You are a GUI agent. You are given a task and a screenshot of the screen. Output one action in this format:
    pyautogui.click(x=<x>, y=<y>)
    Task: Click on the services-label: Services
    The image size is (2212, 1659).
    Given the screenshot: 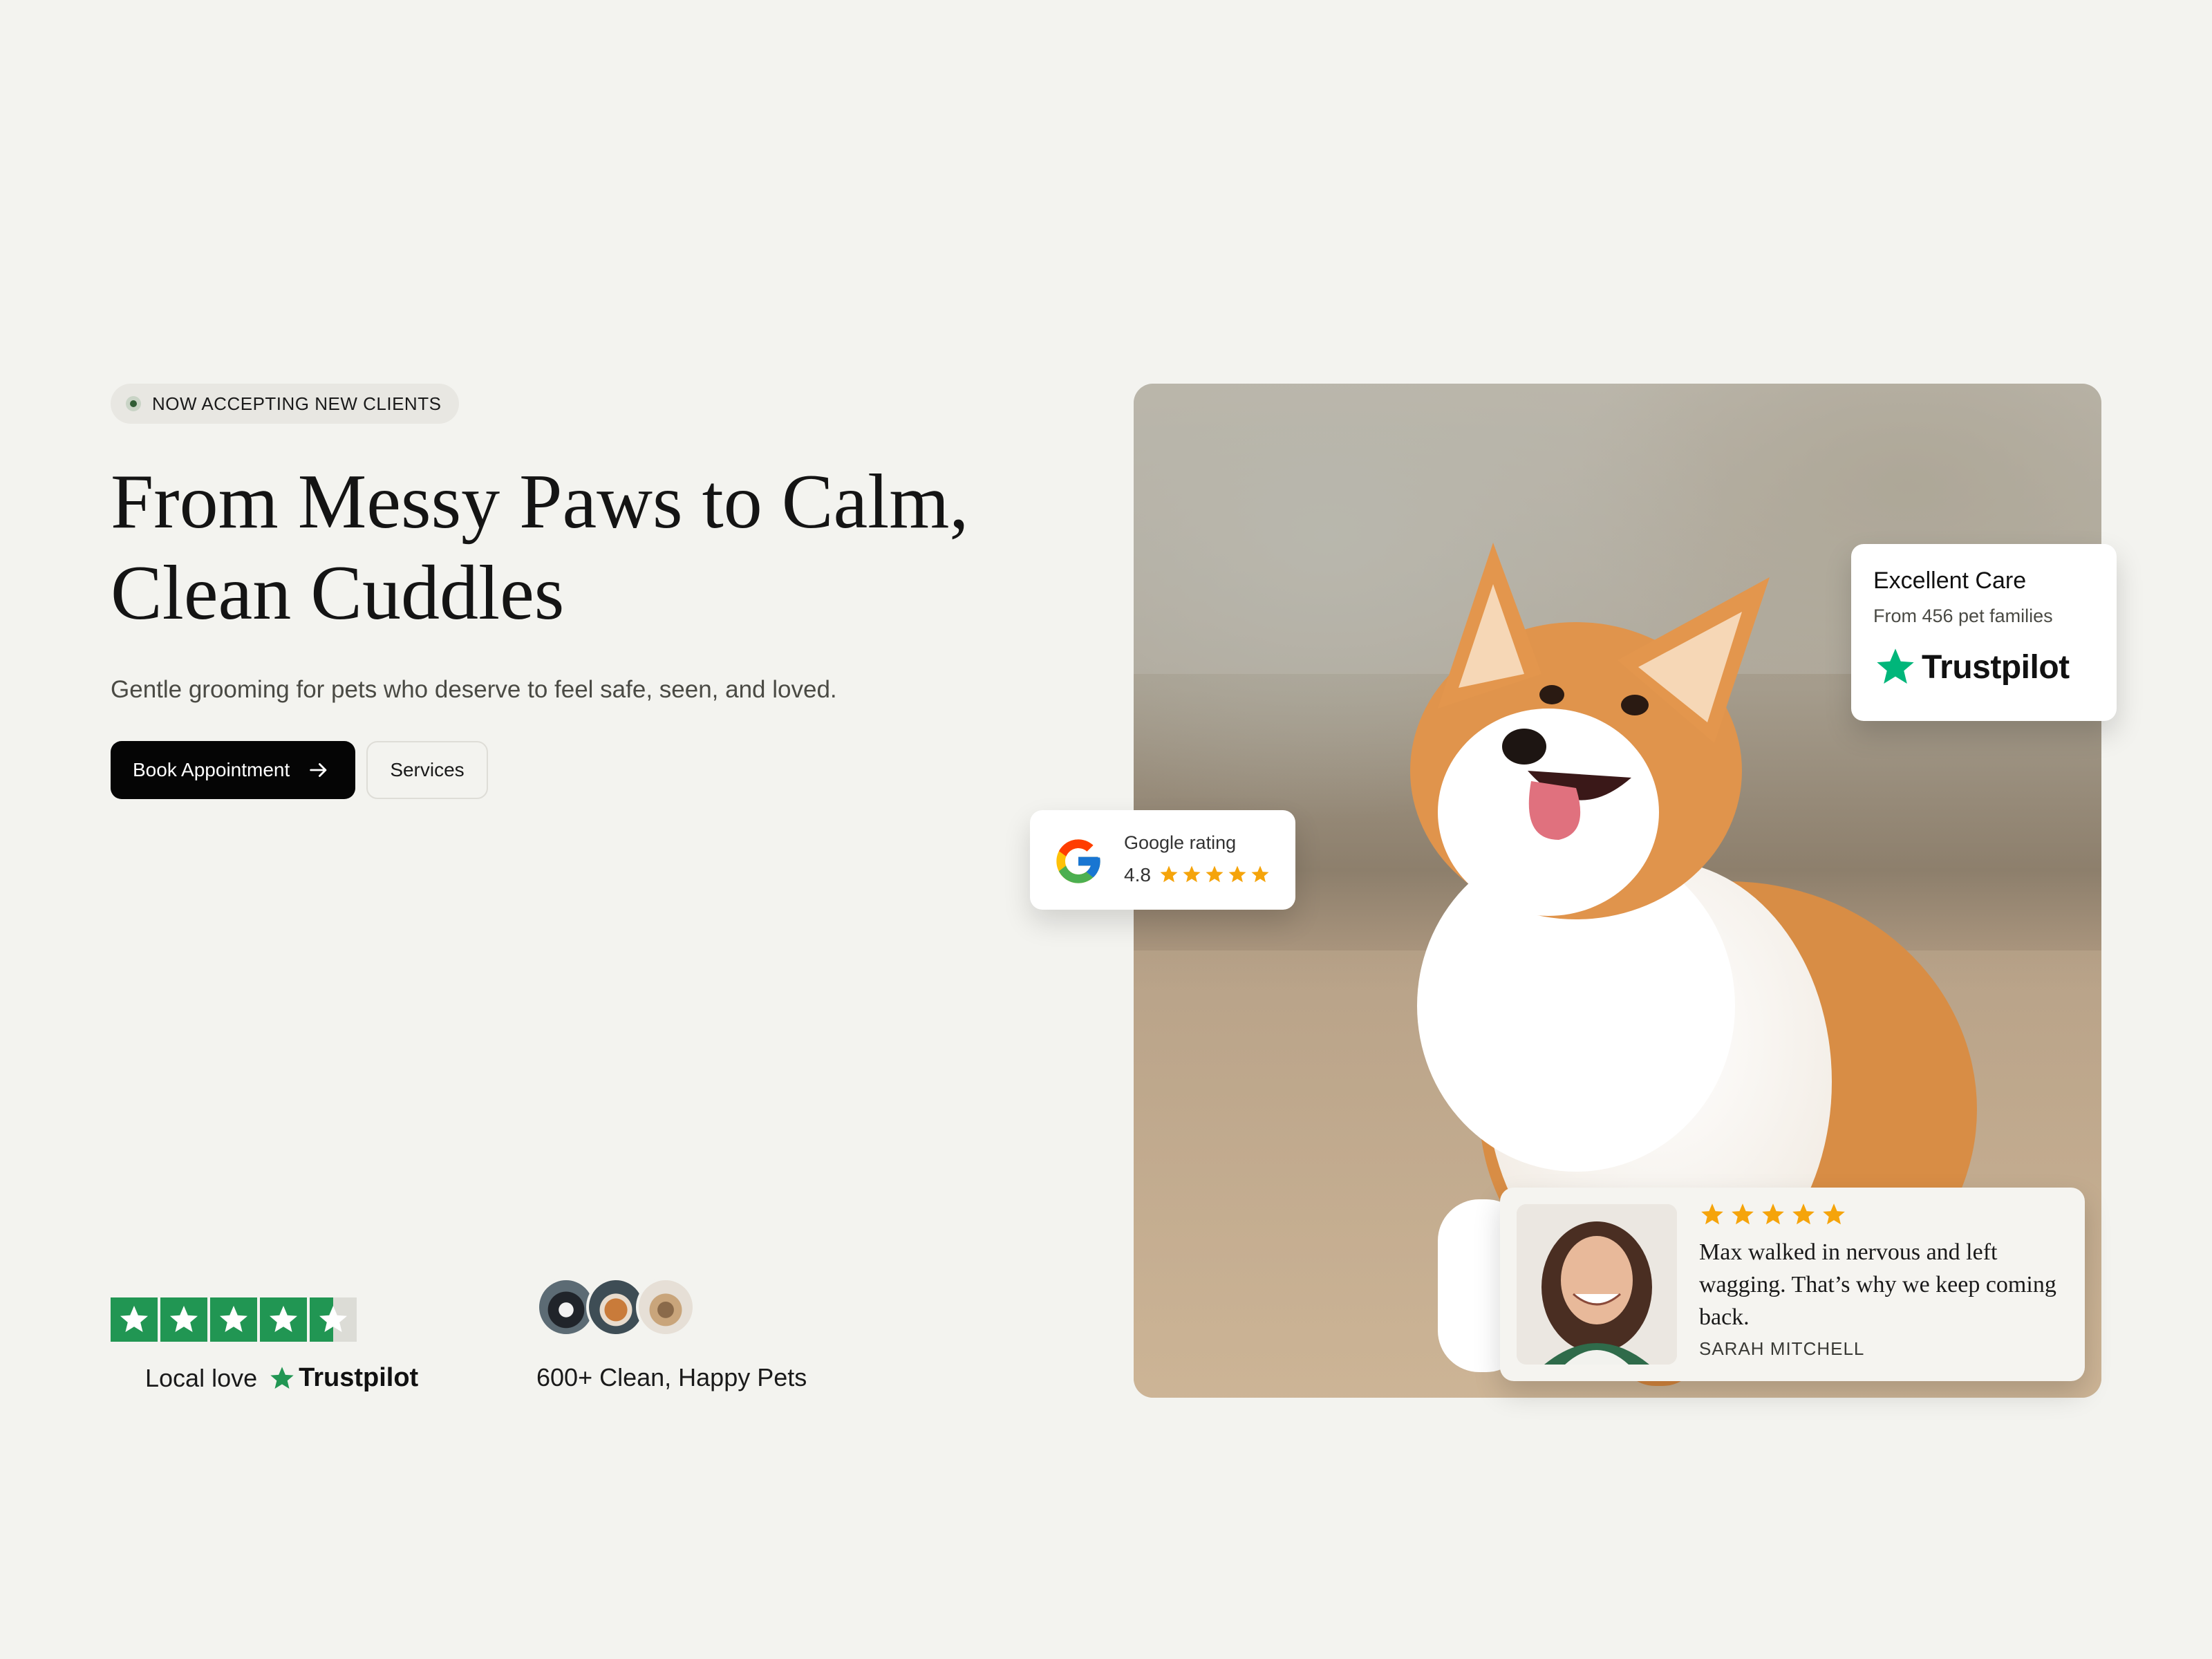 What is the action you would take?
    pyautogui.click(x=427, y=770)
    